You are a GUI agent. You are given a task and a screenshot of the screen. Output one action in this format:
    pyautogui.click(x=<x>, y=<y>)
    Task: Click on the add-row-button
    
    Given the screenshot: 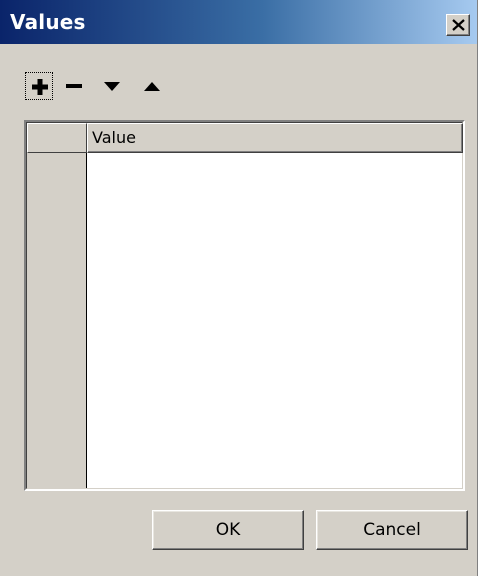 What is the action you would take?
    pyautogui.click(x=39, y=86)
    